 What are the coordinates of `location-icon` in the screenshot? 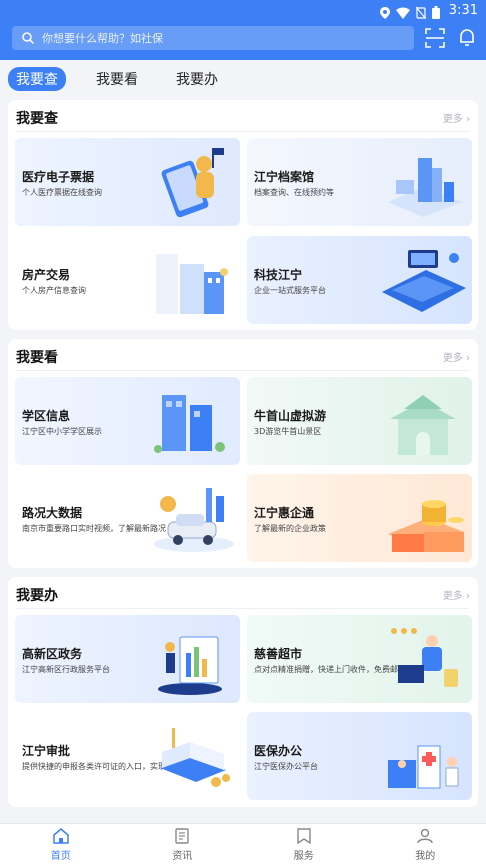 It's located at (385, 13).